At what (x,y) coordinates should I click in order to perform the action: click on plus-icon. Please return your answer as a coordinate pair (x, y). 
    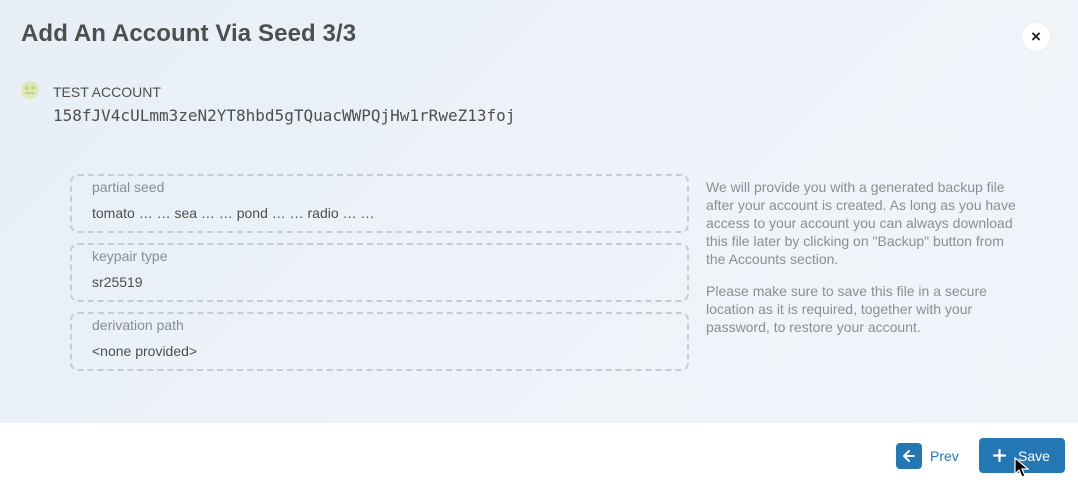
    Looking at the image, I should click on (999, 455).